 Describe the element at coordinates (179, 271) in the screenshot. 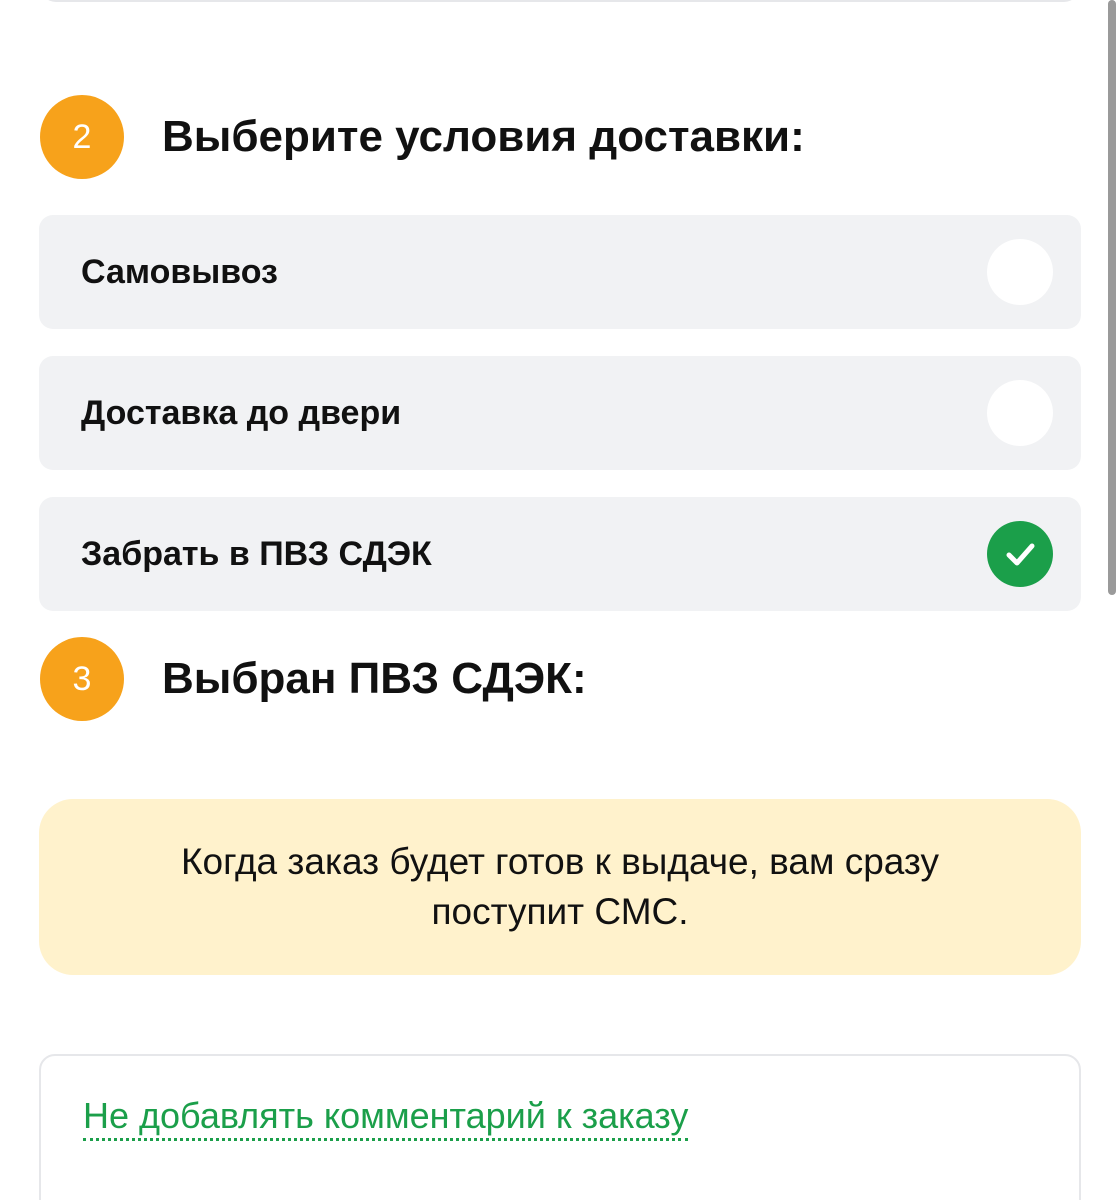

I see `delivery-option-label: Самовывоз` at that location.